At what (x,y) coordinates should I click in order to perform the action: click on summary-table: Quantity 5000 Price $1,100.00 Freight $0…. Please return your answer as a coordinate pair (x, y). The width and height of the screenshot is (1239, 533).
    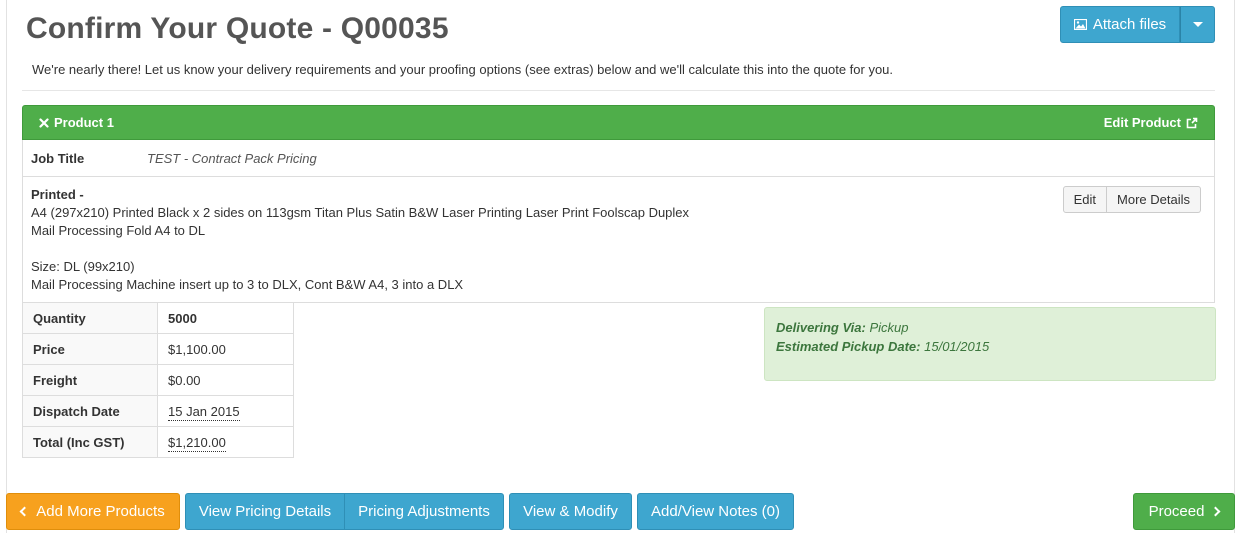
    Looking at the image, I should click on (158, 380).